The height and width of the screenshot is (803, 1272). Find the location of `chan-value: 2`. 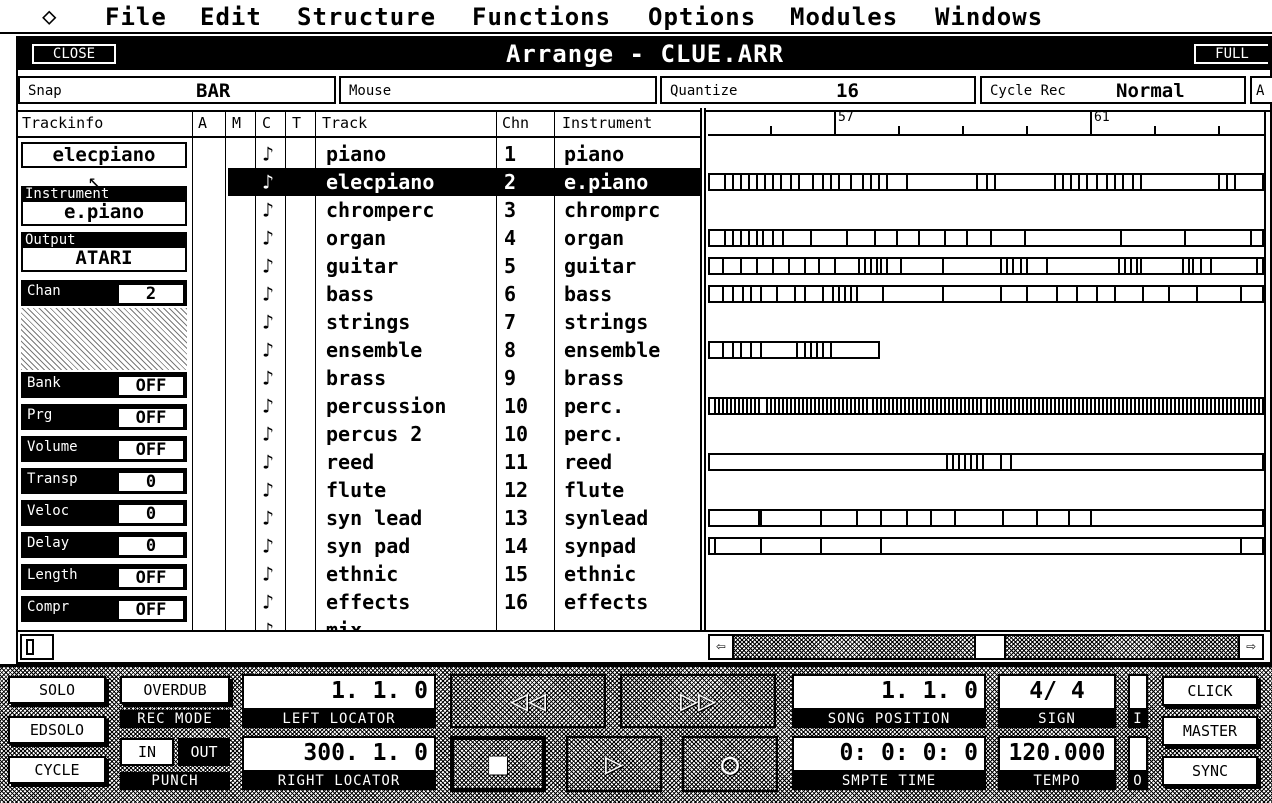

chan-value: 2 is located at coordinates (151, 294).